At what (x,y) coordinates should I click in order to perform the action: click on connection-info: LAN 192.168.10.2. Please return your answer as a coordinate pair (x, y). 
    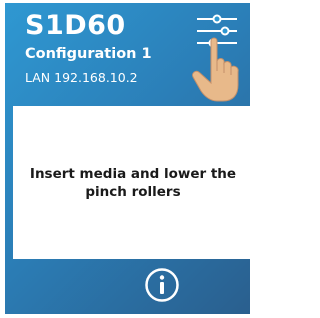
    Looking at the image, I should click on (81, 77).